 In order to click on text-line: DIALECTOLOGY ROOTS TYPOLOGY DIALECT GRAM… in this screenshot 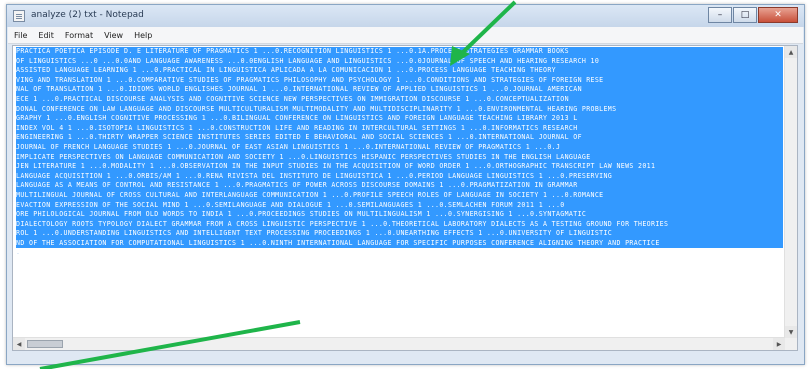, I will do `click(399, 224)`.